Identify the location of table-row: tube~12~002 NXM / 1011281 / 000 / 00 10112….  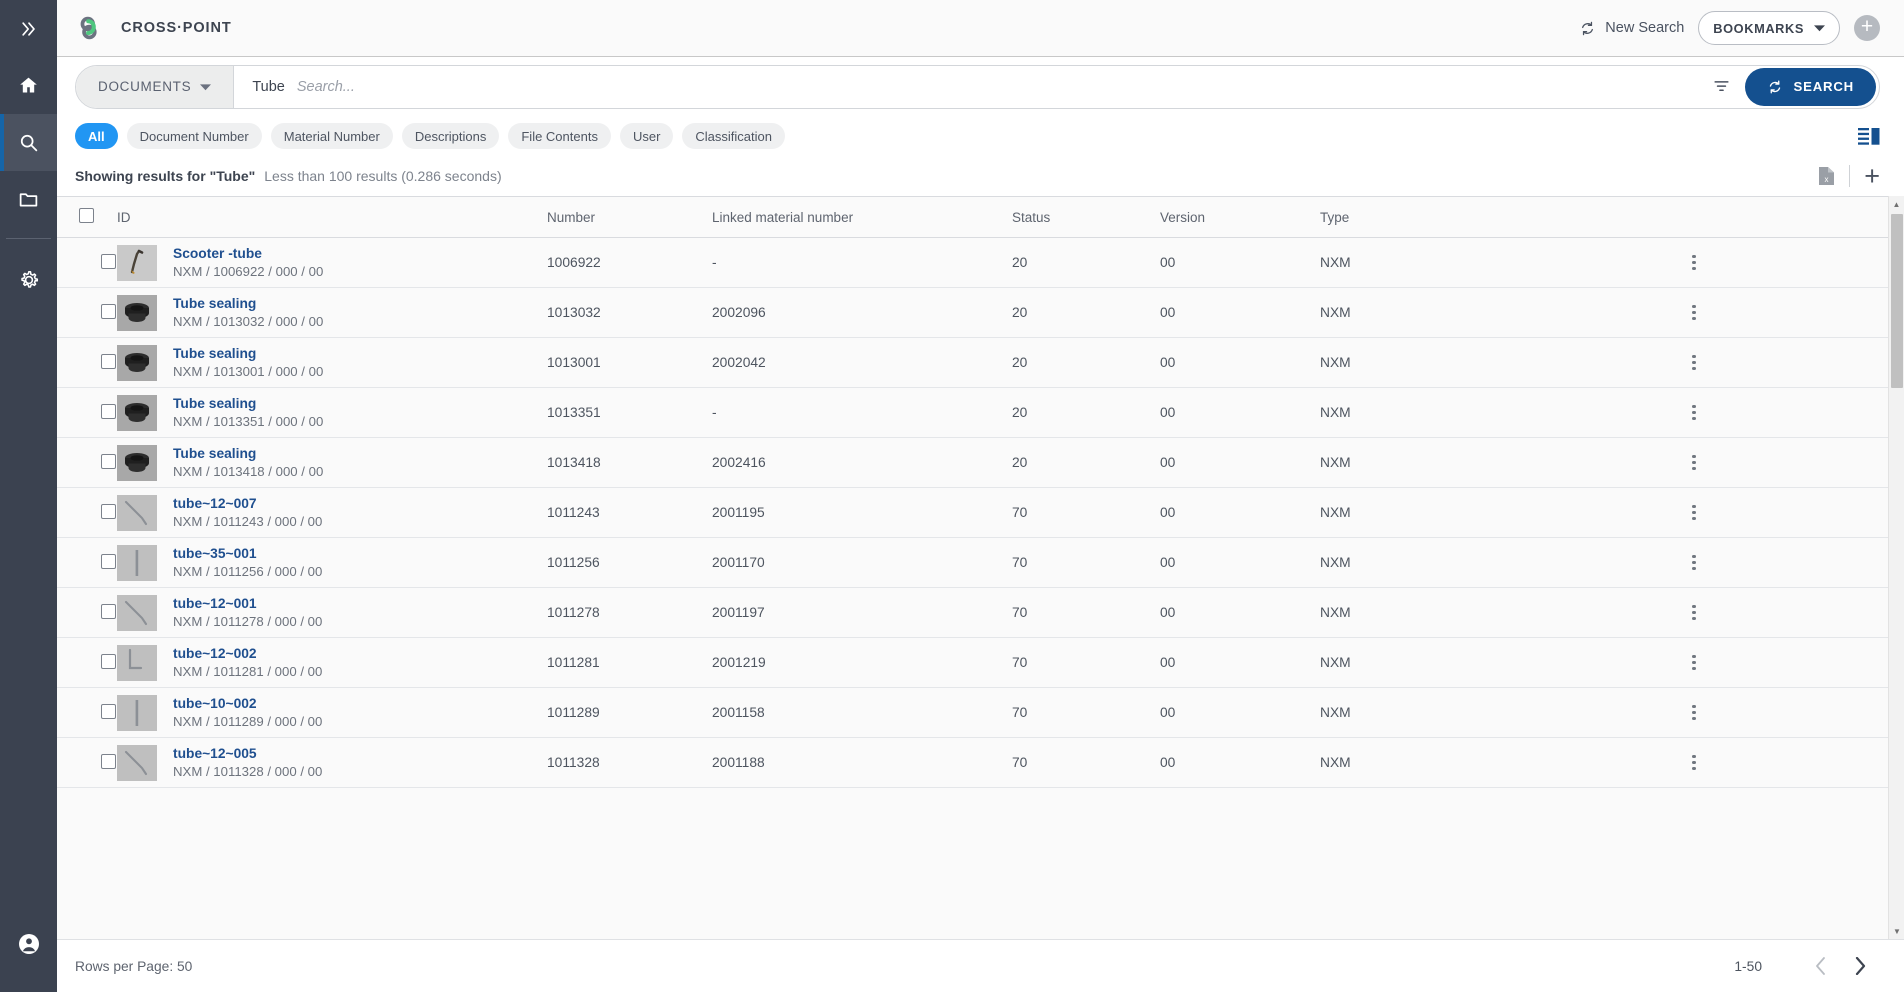
(972, 662).